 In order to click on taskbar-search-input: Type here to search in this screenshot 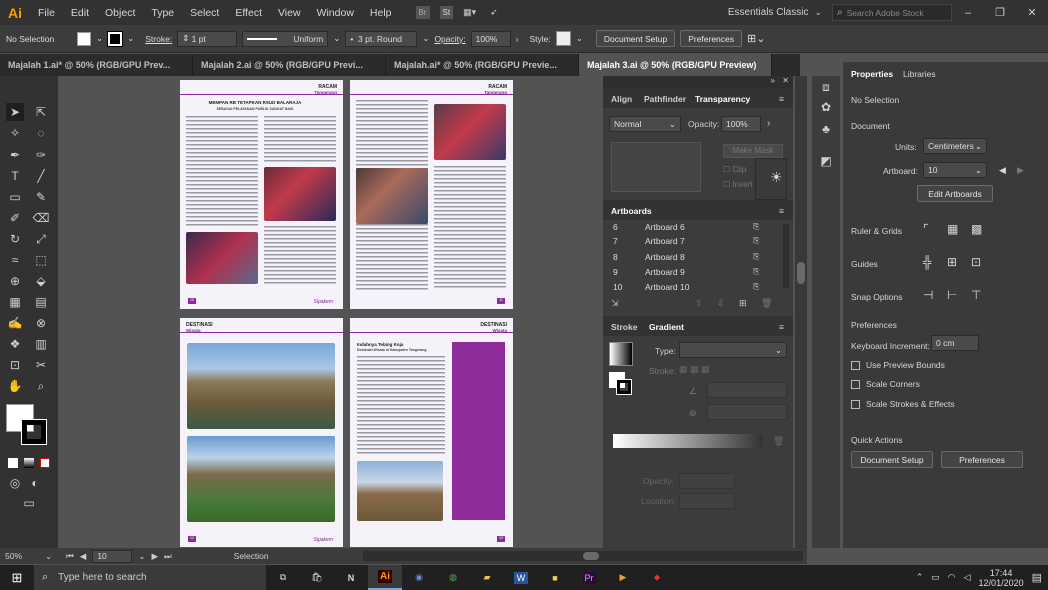, I will do `click(102, 577)`.